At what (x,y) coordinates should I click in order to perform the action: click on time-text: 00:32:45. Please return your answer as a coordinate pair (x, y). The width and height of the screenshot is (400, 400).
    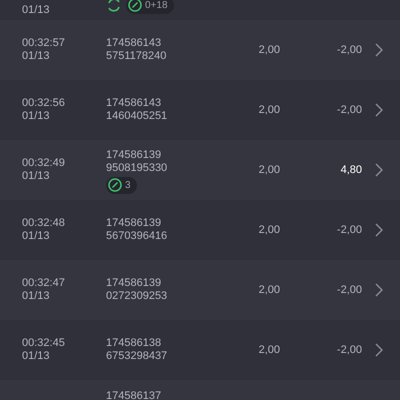
    Looking at the image, I should click on (44, 343).